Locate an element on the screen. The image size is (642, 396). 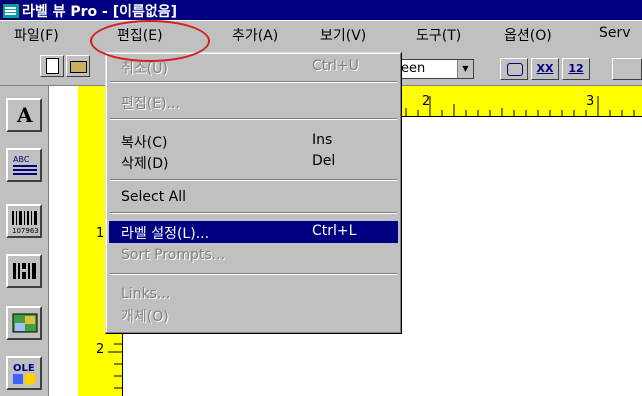
image-tool-icon is located at coordinates (25, 323).